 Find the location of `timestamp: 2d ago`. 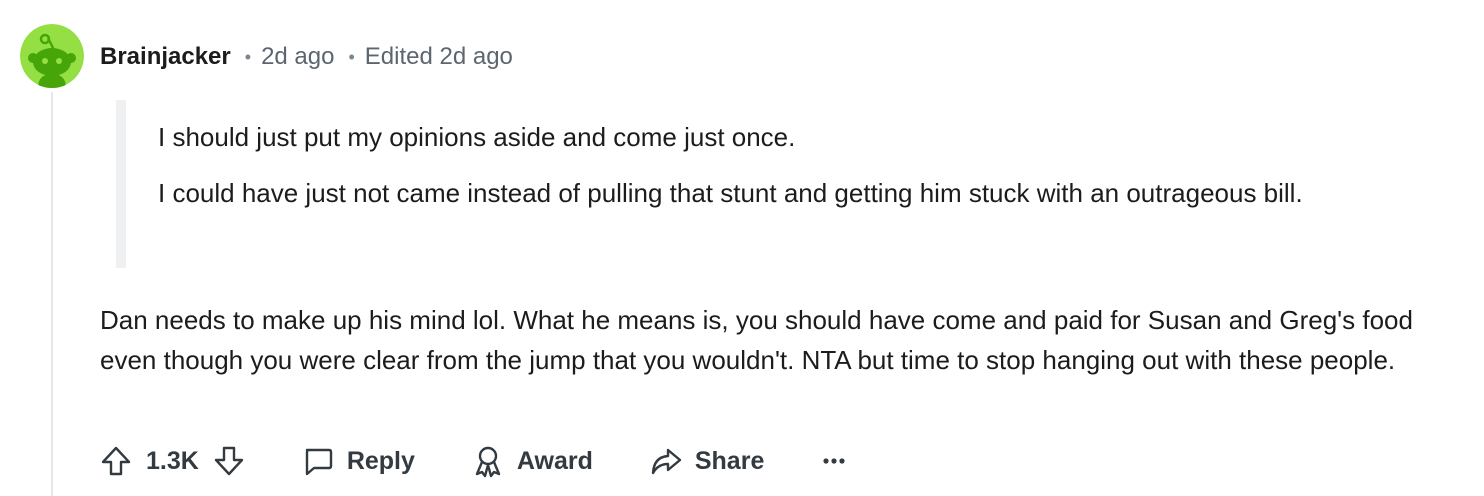

timestamp: 2d ago is located at coordinates (297, 57).